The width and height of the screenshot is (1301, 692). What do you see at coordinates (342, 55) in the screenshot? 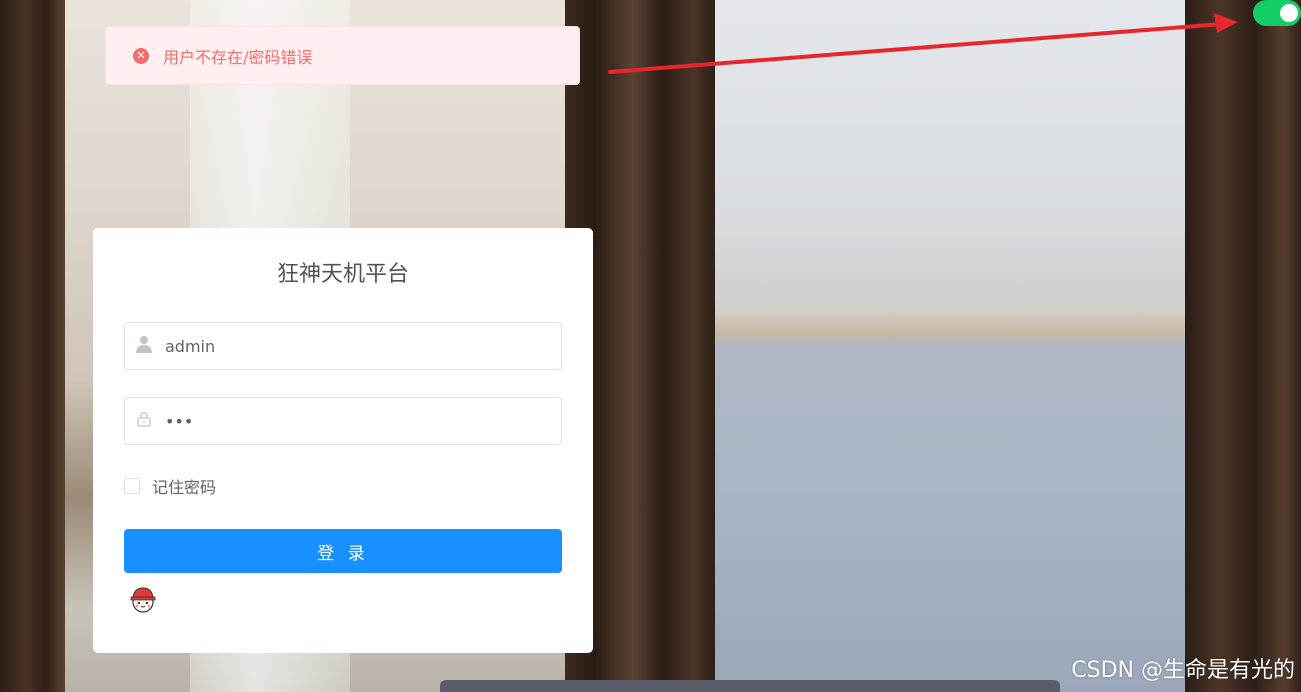
I see `error-alert: ✕ 用户不存在/密码错误` at bounding box center [342, 55].